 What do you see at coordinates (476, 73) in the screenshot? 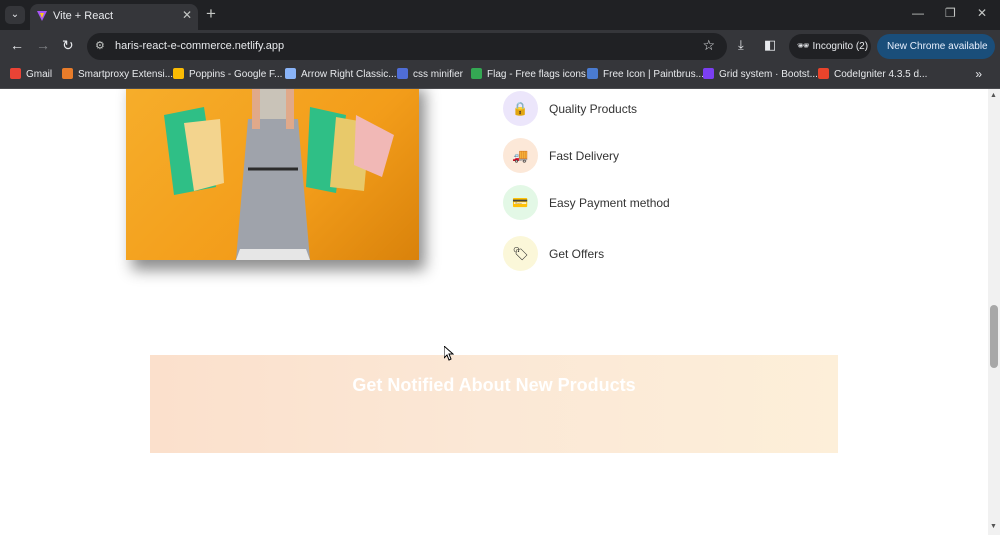
I see `flag-icon` at bounding box center [476, 73].